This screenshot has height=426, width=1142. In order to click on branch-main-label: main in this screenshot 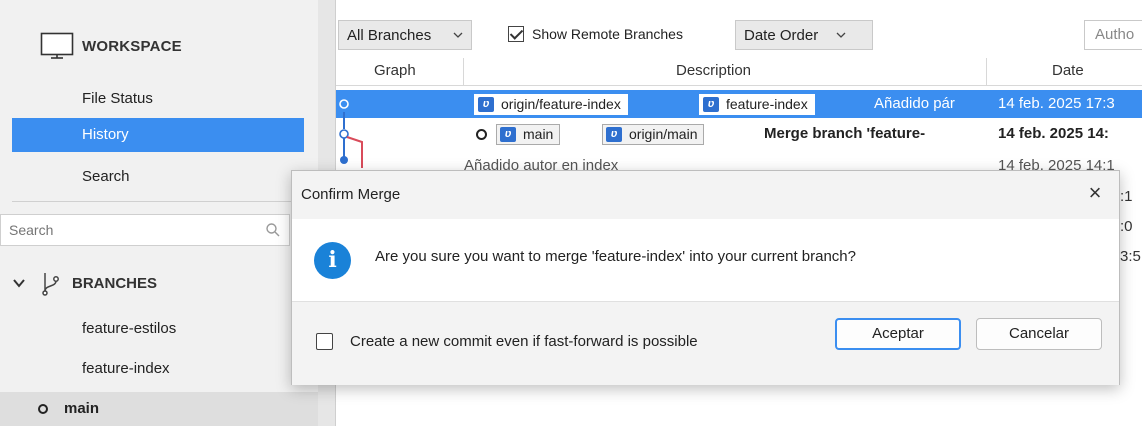, I will do `click(82, 408)`.